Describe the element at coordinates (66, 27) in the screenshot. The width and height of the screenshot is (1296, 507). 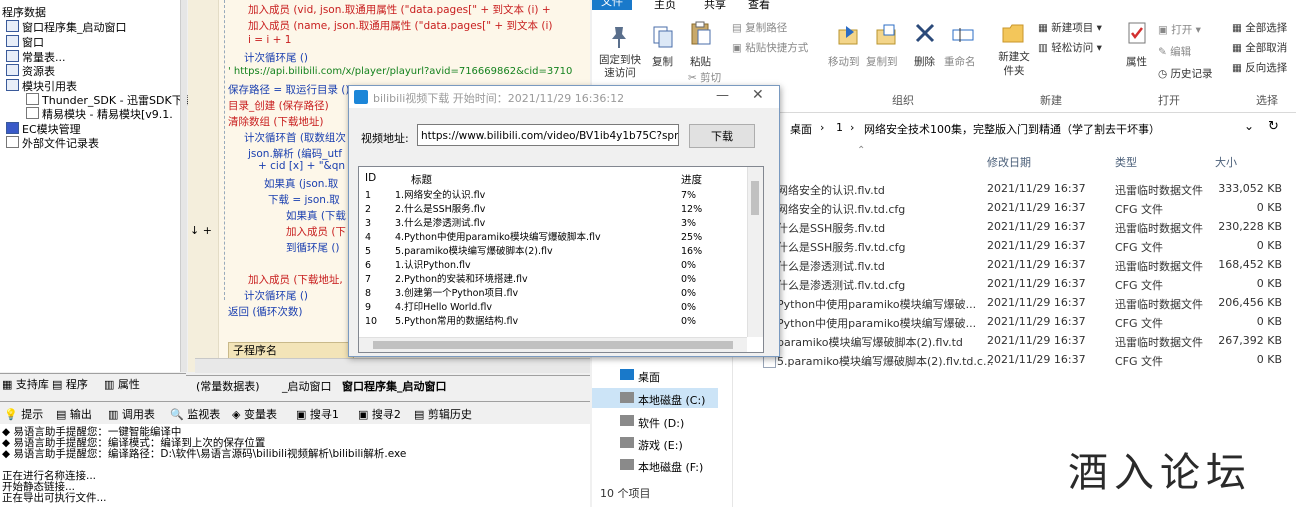
I see `tree-item: 窗口程序集_启动窗口` at that location.